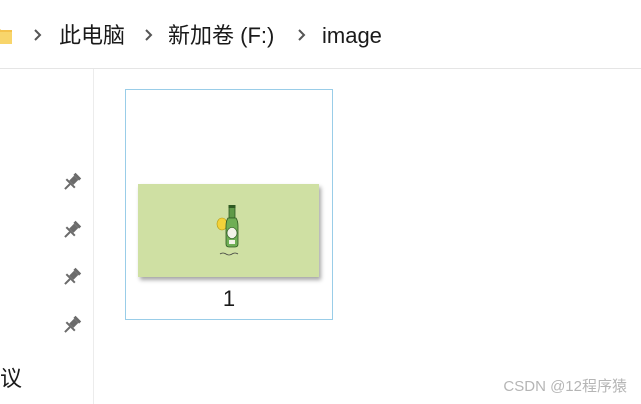  What do you see at coordinates (6, 36) in the screenshot?
I see `folder-icon` at bounding box center [6, 36].